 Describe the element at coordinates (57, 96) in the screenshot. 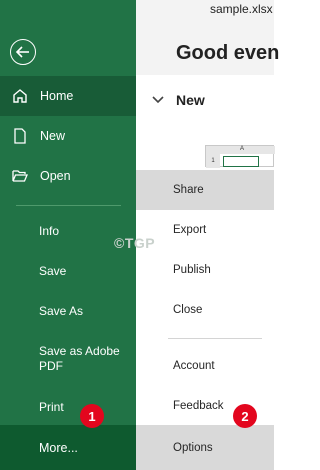

I see `sidebar-item-label: Home` at that location.